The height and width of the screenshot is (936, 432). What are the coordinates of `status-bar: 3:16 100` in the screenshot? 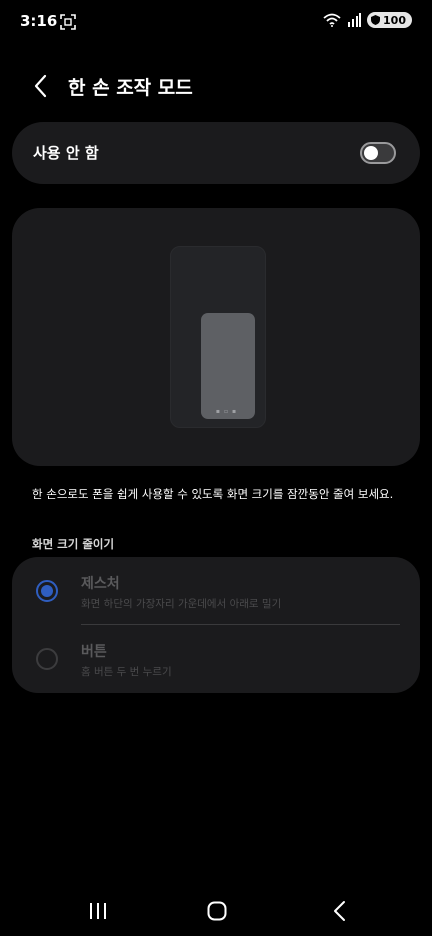 It's located at (216, 22).